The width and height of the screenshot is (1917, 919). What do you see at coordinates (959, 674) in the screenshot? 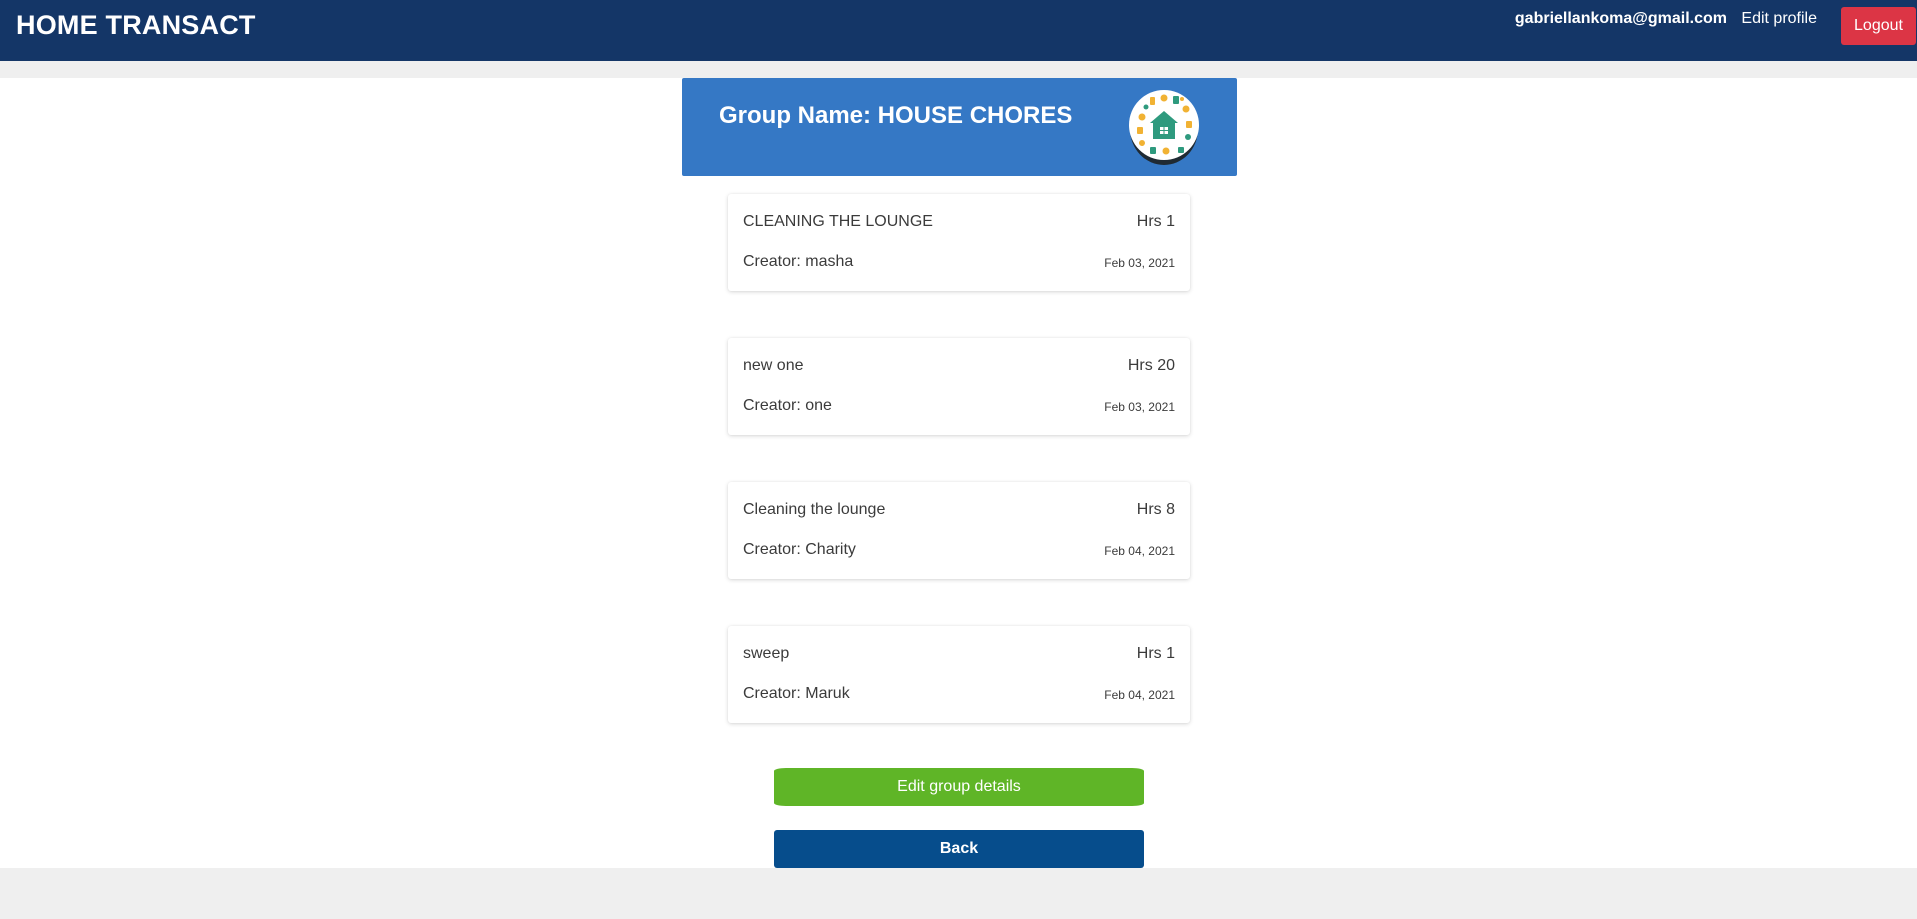
I see `task-card: sweep Hrs 1 Creator: Maruk Feb 04, 2021` at bounding box center [959, 674].